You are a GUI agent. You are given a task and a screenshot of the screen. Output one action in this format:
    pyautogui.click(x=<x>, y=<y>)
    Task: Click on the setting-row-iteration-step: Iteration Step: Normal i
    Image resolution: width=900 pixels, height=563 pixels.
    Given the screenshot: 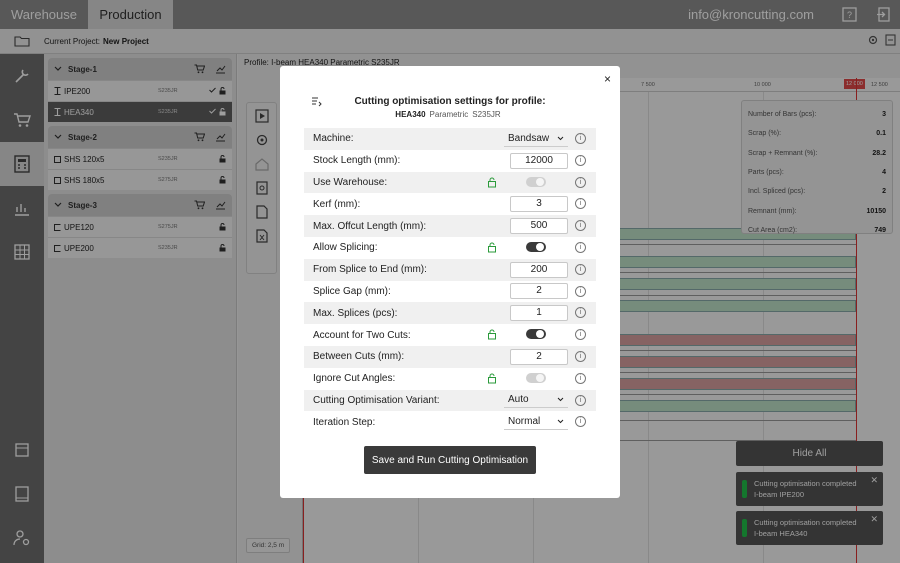 What is the action you would take?
    pyautogui.click(x=450, y=422)
    